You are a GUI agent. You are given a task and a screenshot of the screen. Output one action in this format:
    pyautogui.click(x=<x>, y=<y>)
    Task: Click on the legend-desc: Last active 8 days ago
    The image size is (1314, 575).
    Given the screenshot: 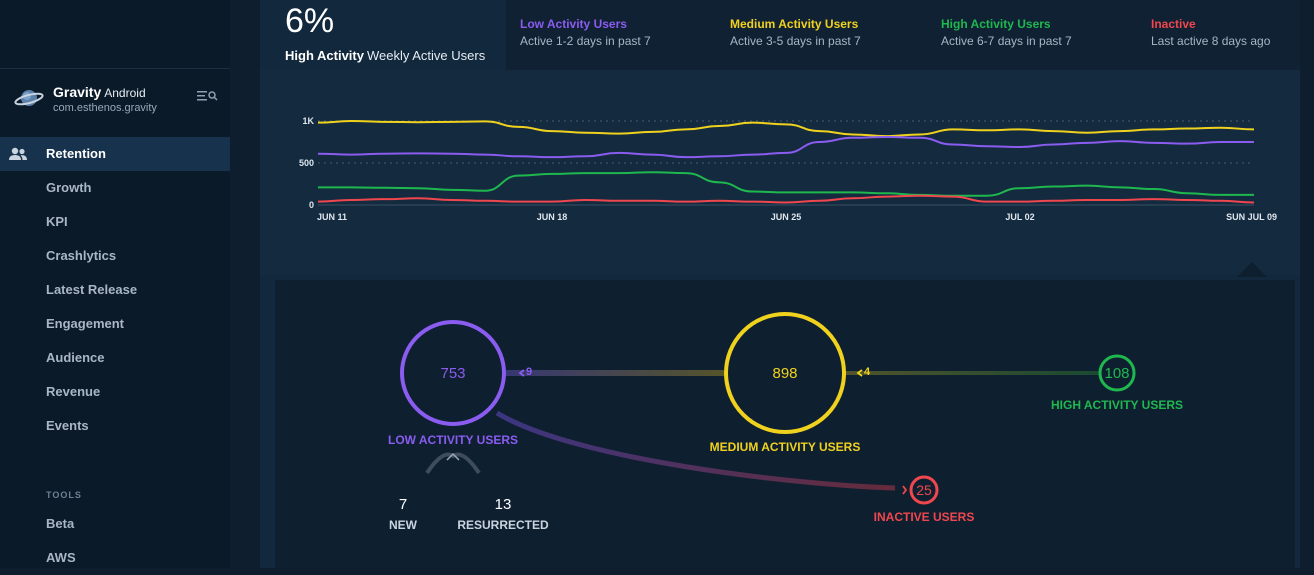 What is the action you would take?
    pyautogui.click(x=1211, y=41)
    